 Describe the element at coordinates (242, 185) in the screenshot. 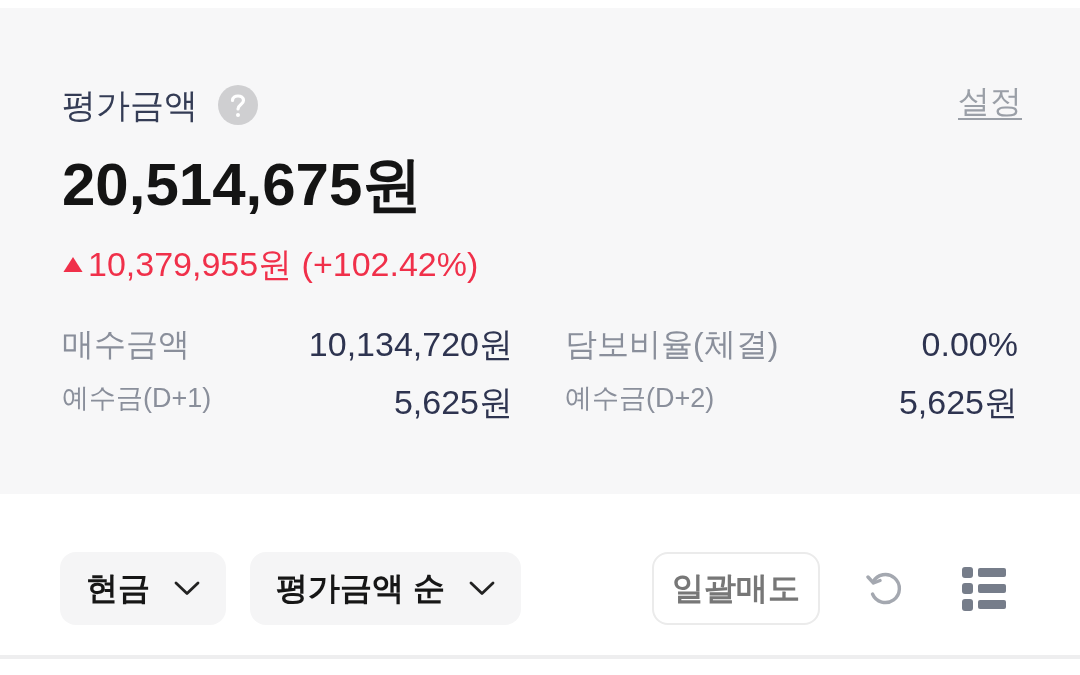

I see `total-amount: 20,514,675원` at that location.